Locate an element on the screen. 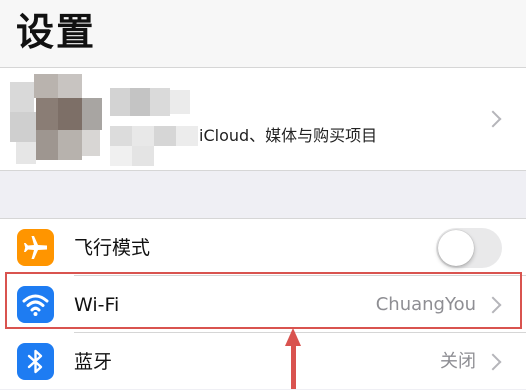 Image resolution: width=526 pixels, height=390 pixels. airplane-icon is located at coordinates (35, 247).